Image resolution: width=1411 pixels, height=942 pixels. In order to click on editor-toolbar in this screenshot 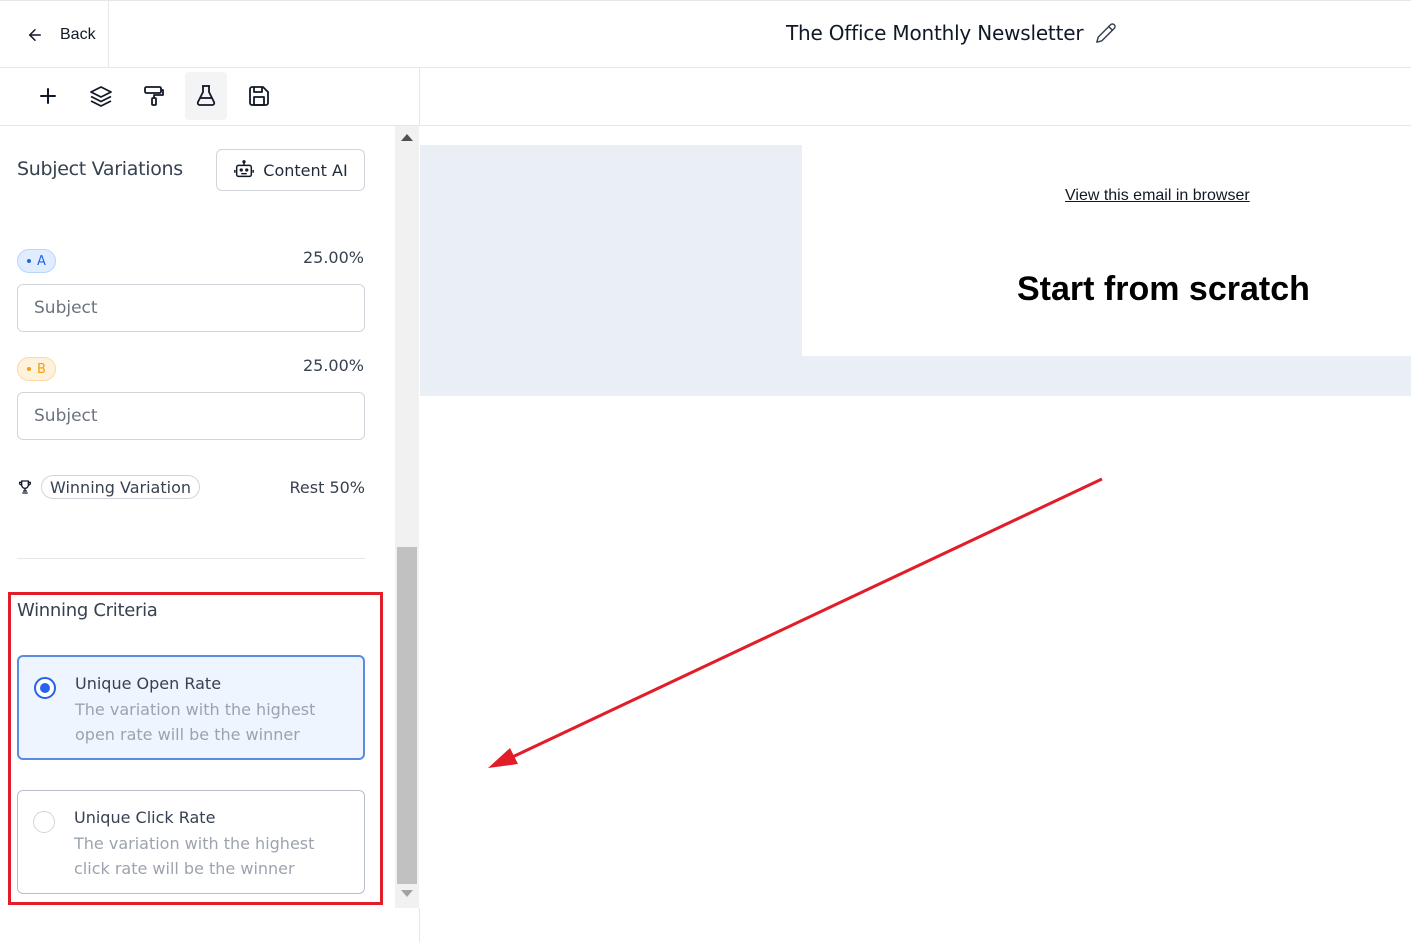, I will do `click(210, 97)`.